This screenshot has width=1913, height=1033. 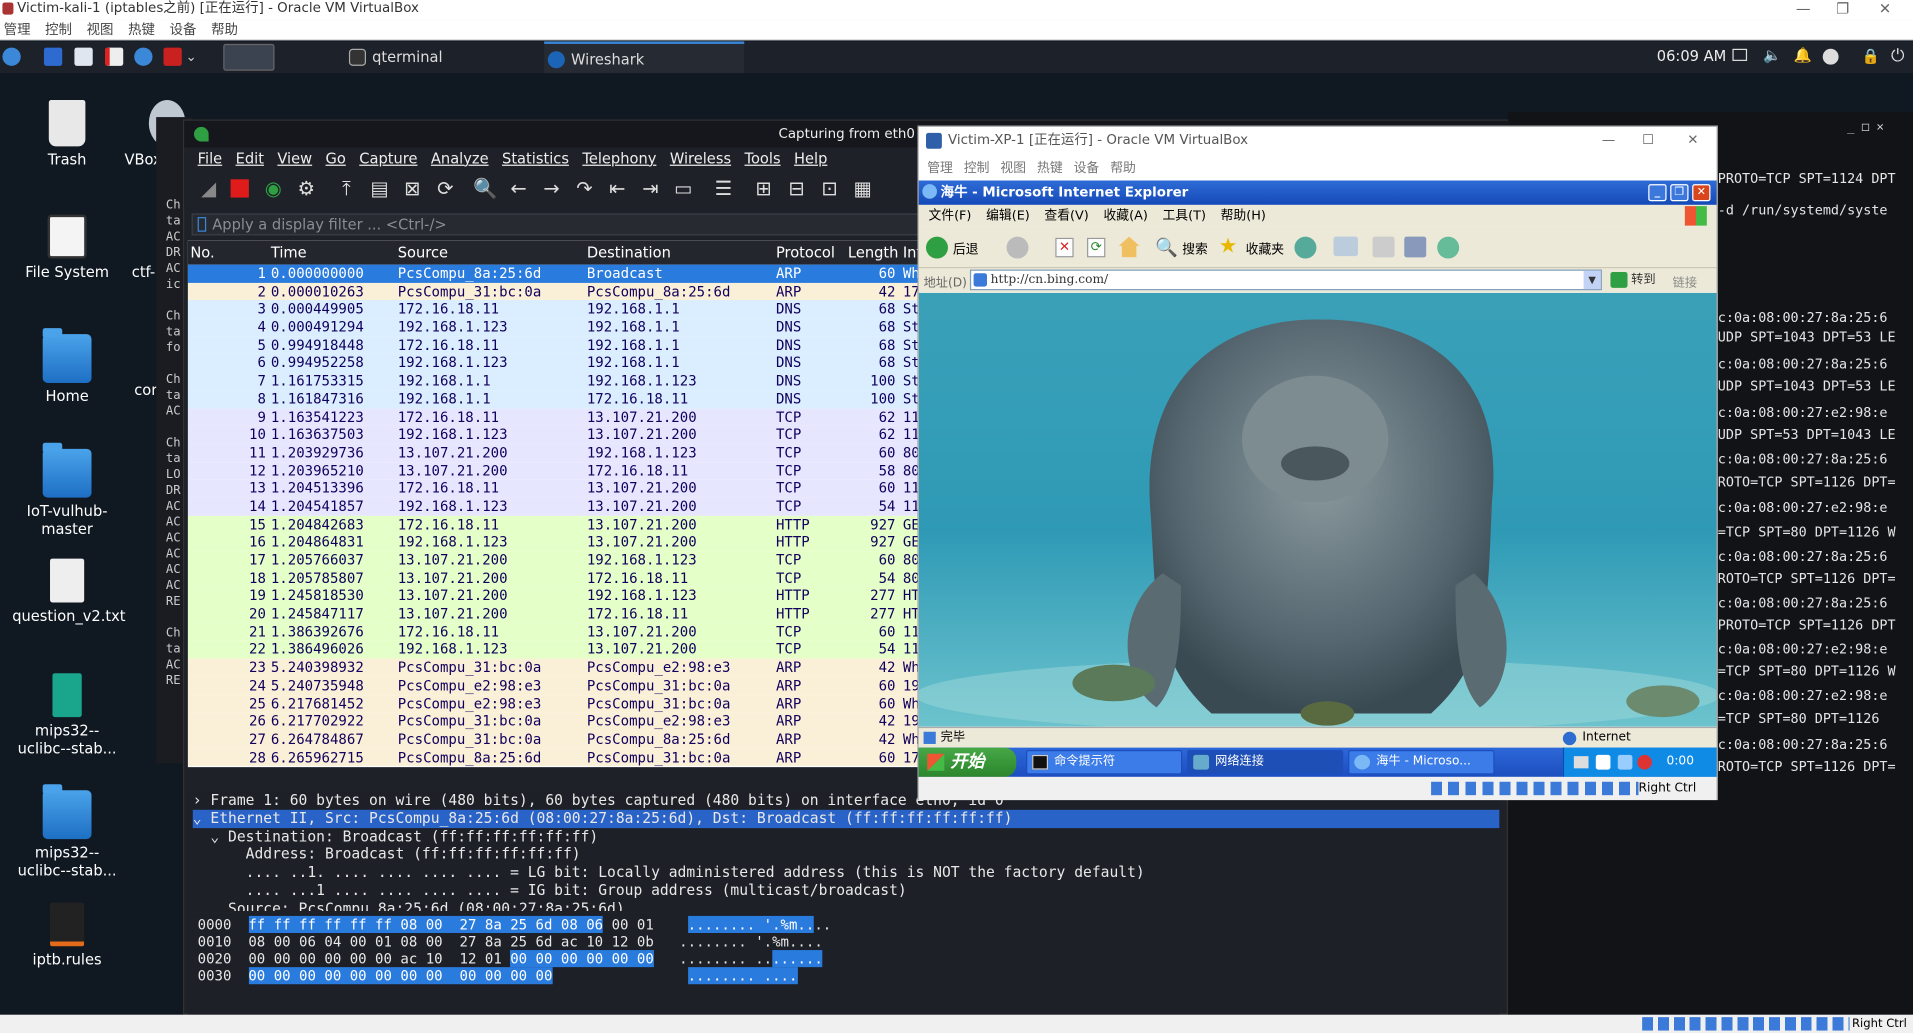 What do you see at coordinates (763, 158) in the screenshot?
I see `menu-tools: Tools` at bounding box center [763, 158].